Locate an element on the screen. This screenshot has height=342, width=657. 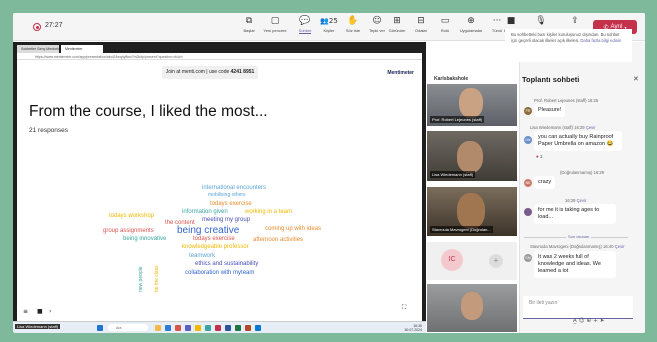
send-icon: ➤ is located at coordinates (603, 321).